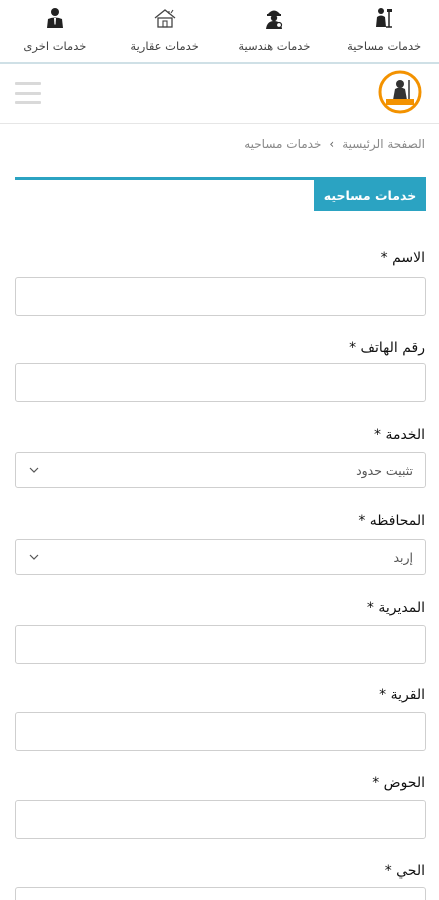  I want to click on directorate-input, so click(220, 644).